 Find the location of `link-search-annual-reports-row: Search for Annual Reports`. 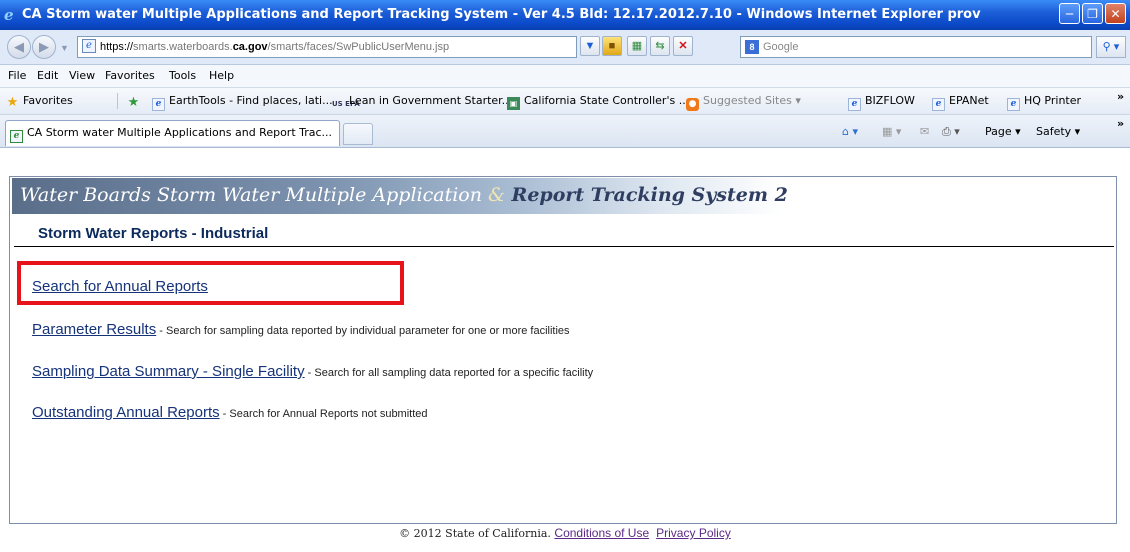

link-search-annual-reports-row: Search for Annual Reports is located at coordinates (120, 286).